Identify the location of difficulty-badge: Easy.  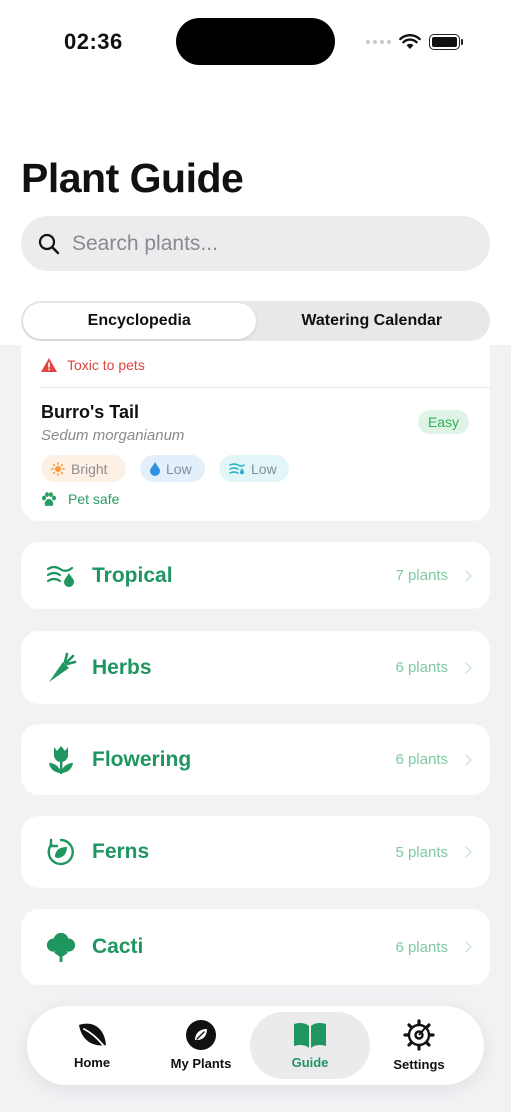
(443, 422).